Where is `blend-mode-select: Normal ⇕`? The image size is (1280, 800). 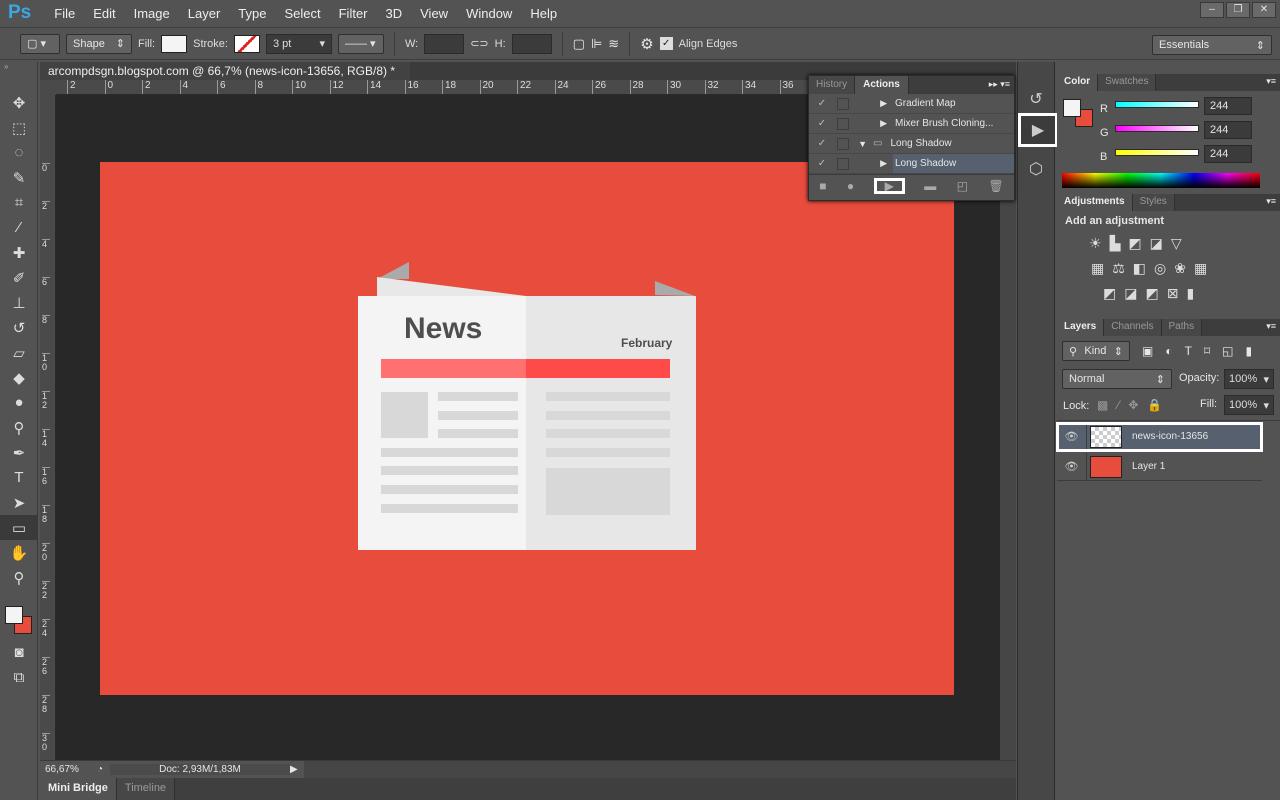
blend-mode-select: Normal ⇕ is located at coordinates (1117, 379).